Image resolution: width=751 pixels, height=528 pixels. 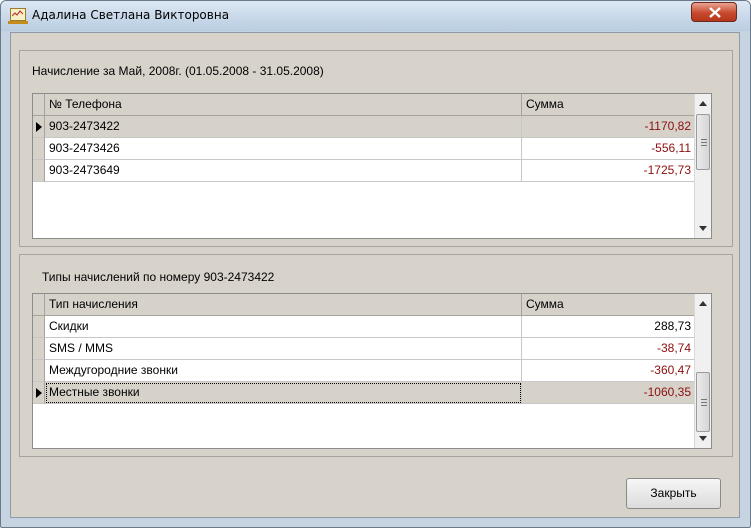 What do you see at coordinates (283, 305) in the screenshot?
I see `column-header-type: Тип начисления` at bounding box center [283, 305].